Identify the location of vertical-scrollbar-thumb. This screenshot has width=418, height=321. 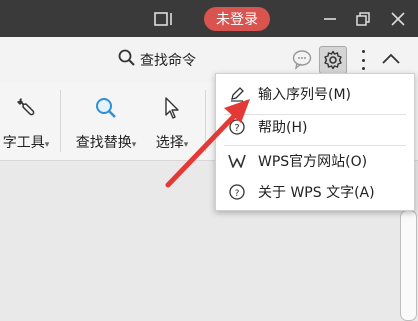
(408, 265).